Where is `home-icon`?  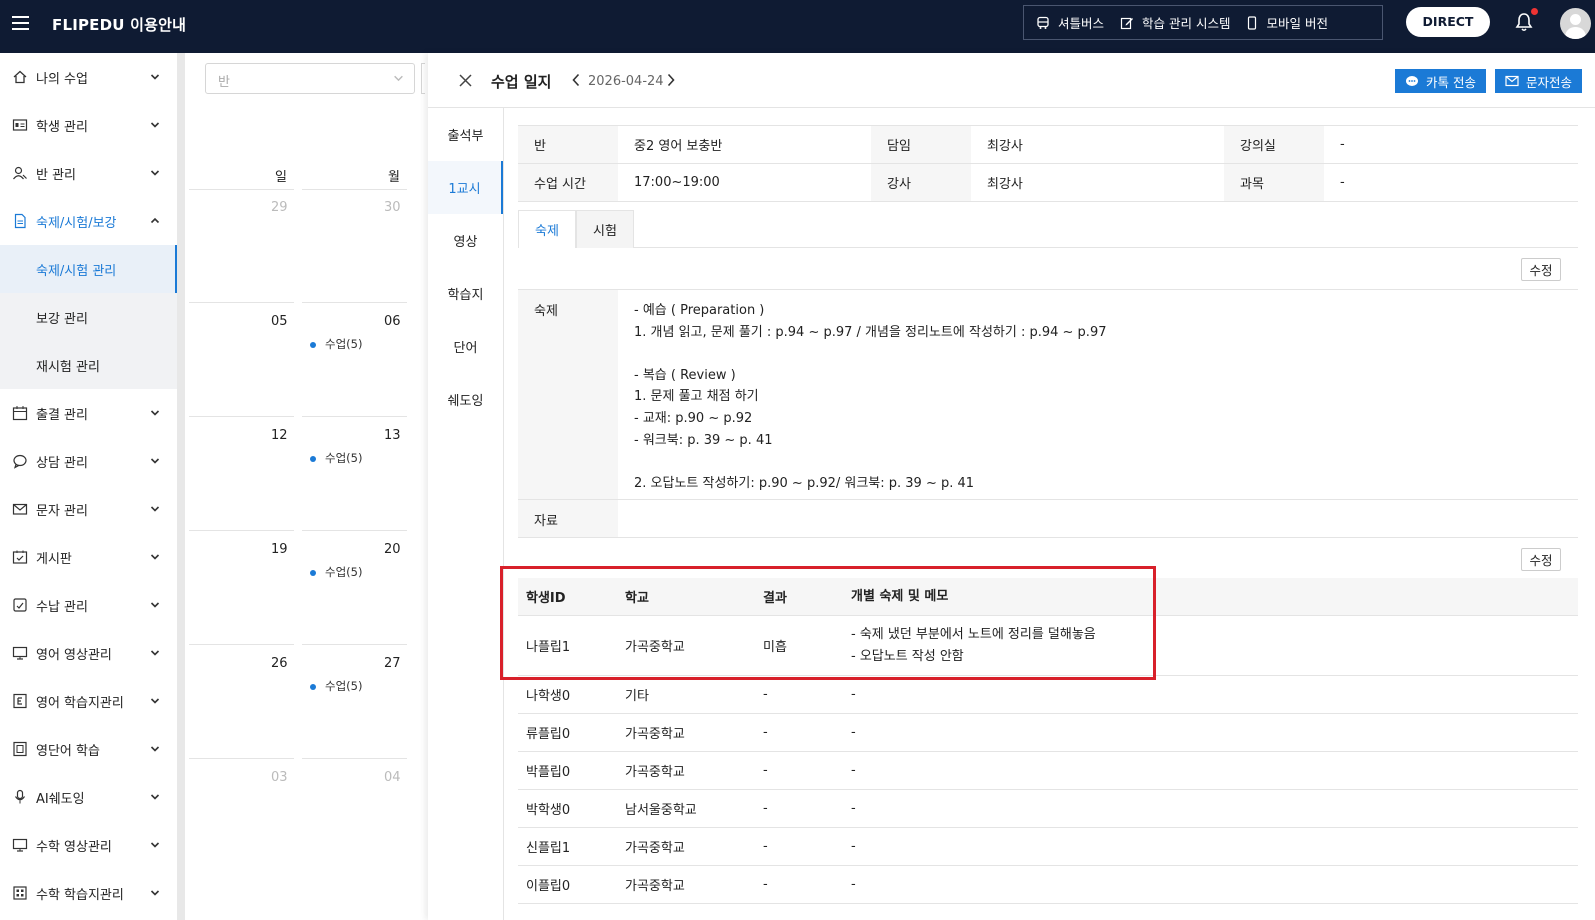
home-icon is located at coordinates (20, 77).